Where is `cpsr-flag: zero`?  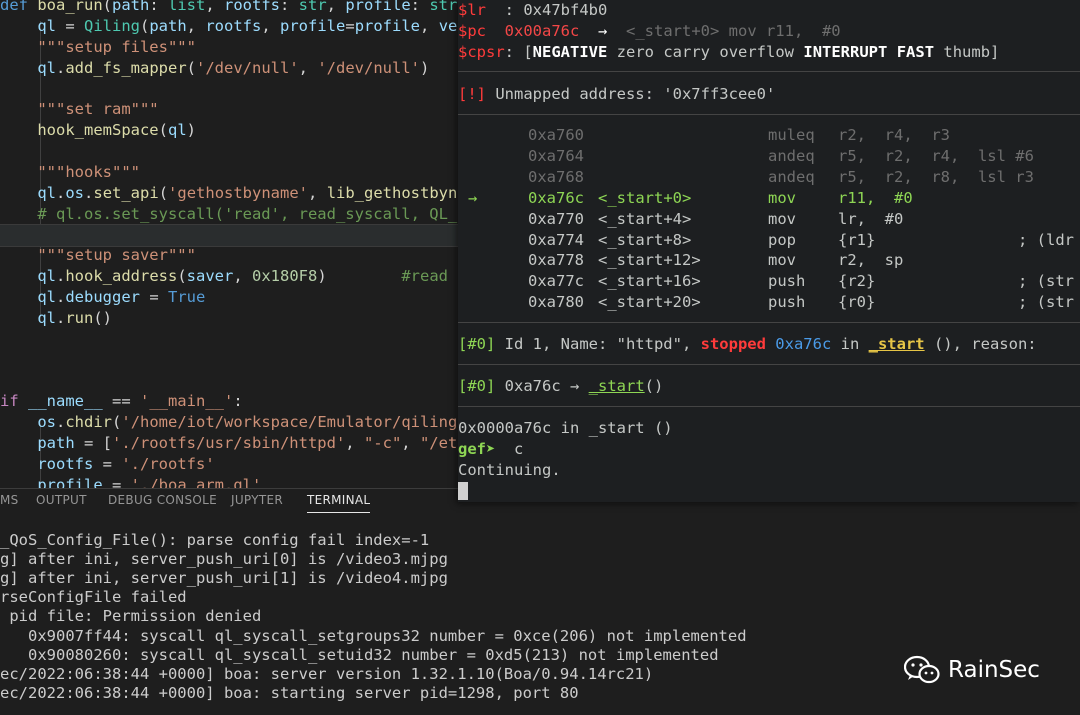 cpsr-flag: zero is located at coordinates (635, 52).